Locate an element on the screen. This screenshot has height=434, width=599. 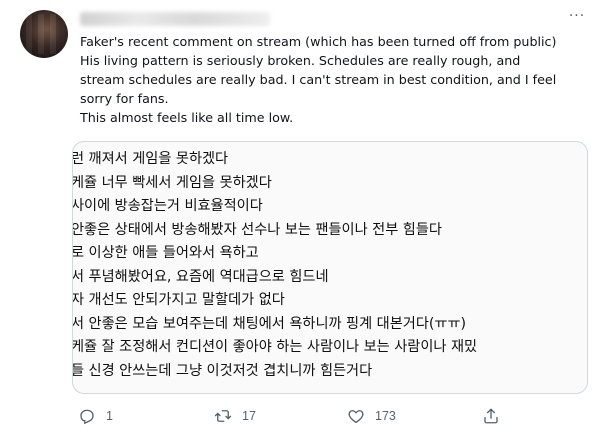
share-button is located at coordinates (491, 416).